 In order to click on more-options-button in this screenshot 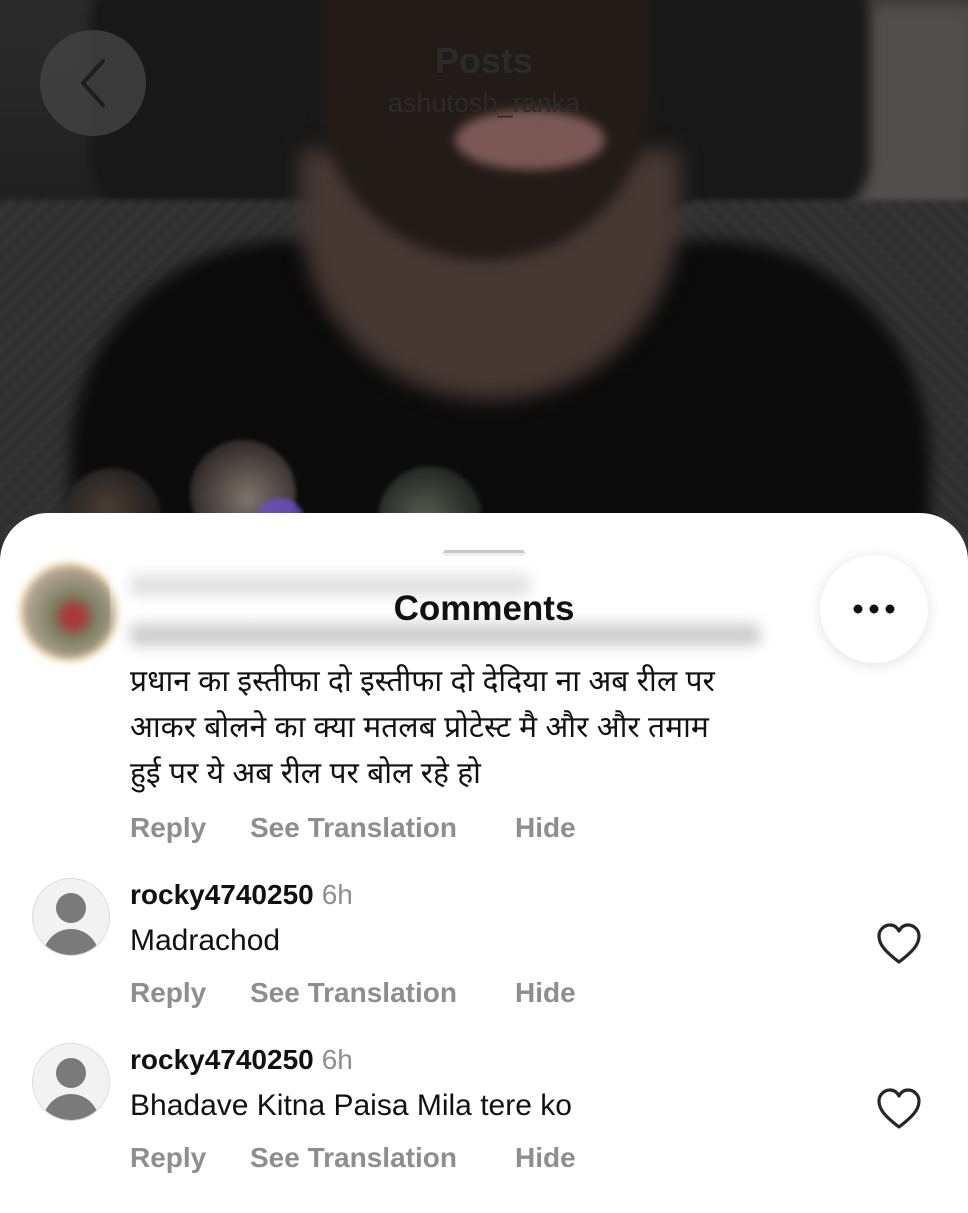, I will do `click(874, 609)`.